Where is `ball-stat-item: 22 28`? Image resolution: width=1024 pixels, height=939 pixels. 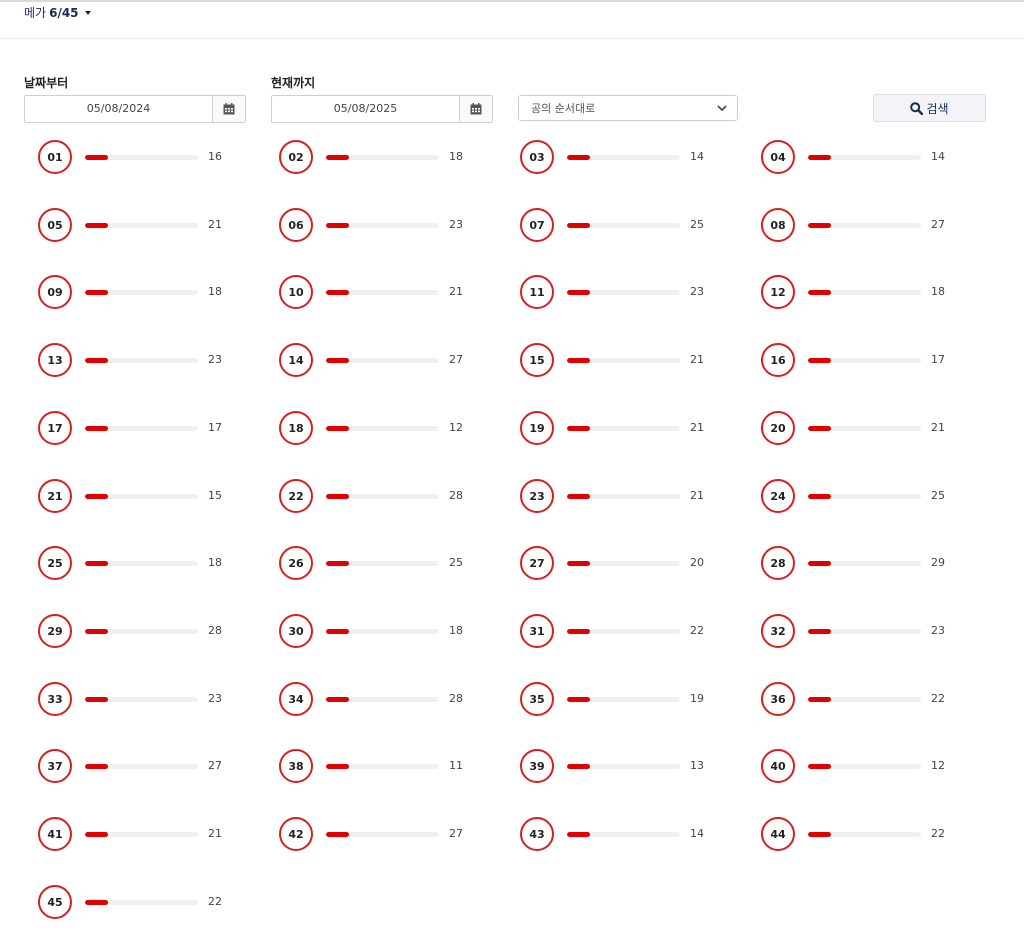
ball-stat-item: 22 28 is located at coordinates (384, 497).